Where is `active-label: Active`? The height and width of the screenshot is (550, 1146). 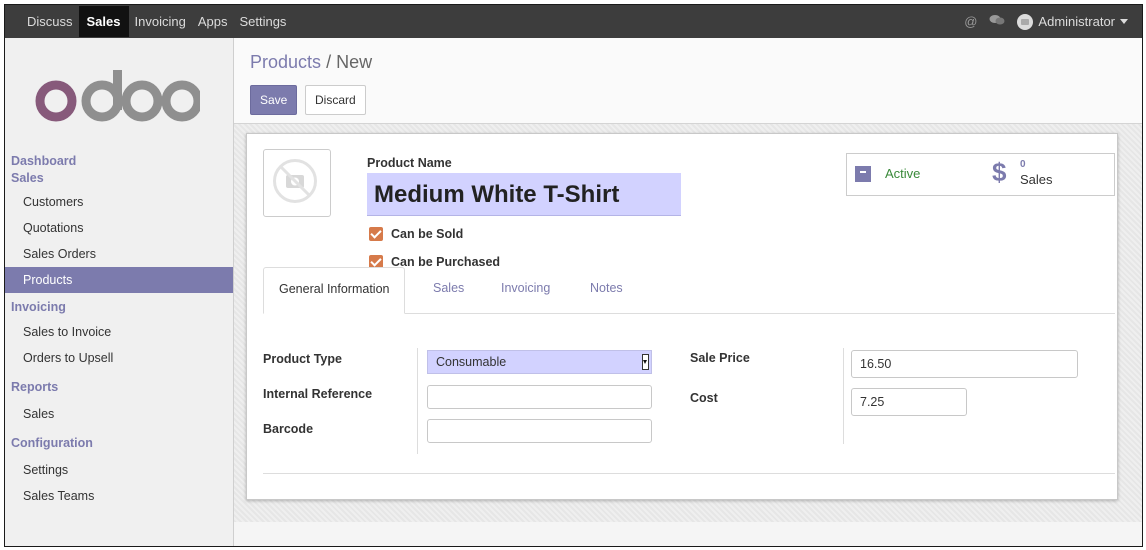
active-label: Active is located at coordinates (903, 173).